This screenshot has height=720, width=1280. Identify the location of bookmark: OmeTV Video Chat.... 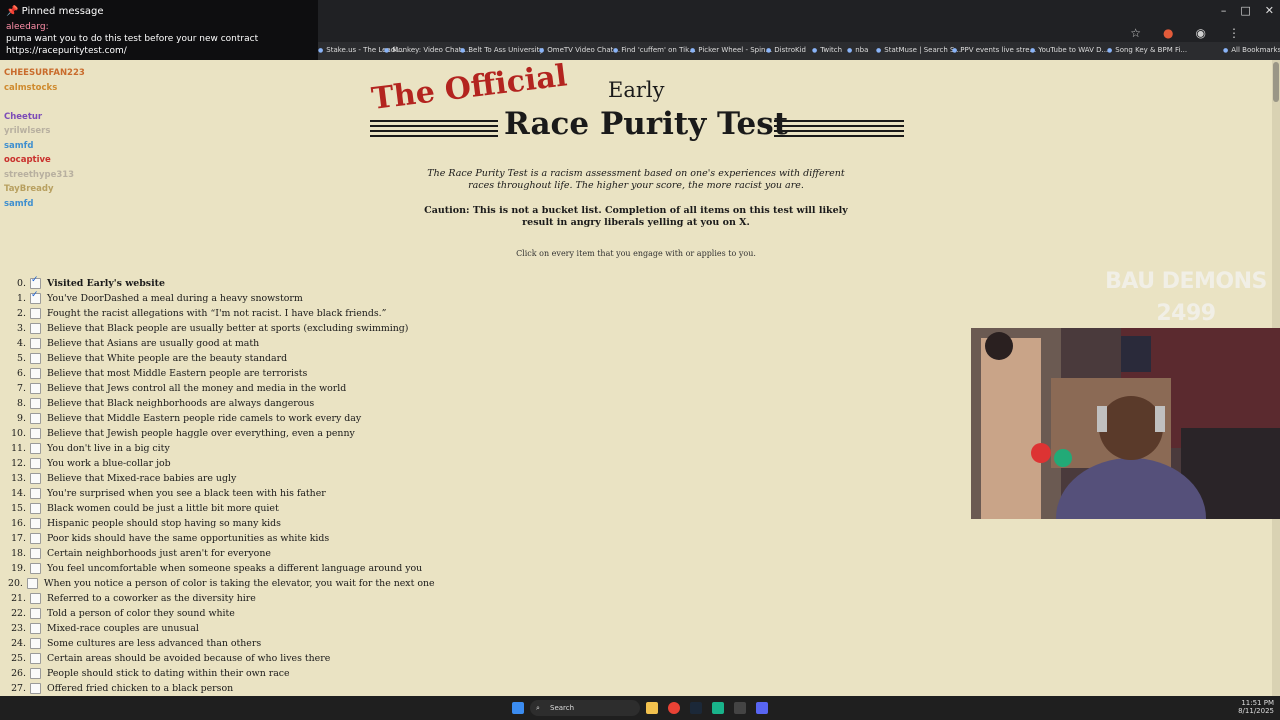
(579, 50).